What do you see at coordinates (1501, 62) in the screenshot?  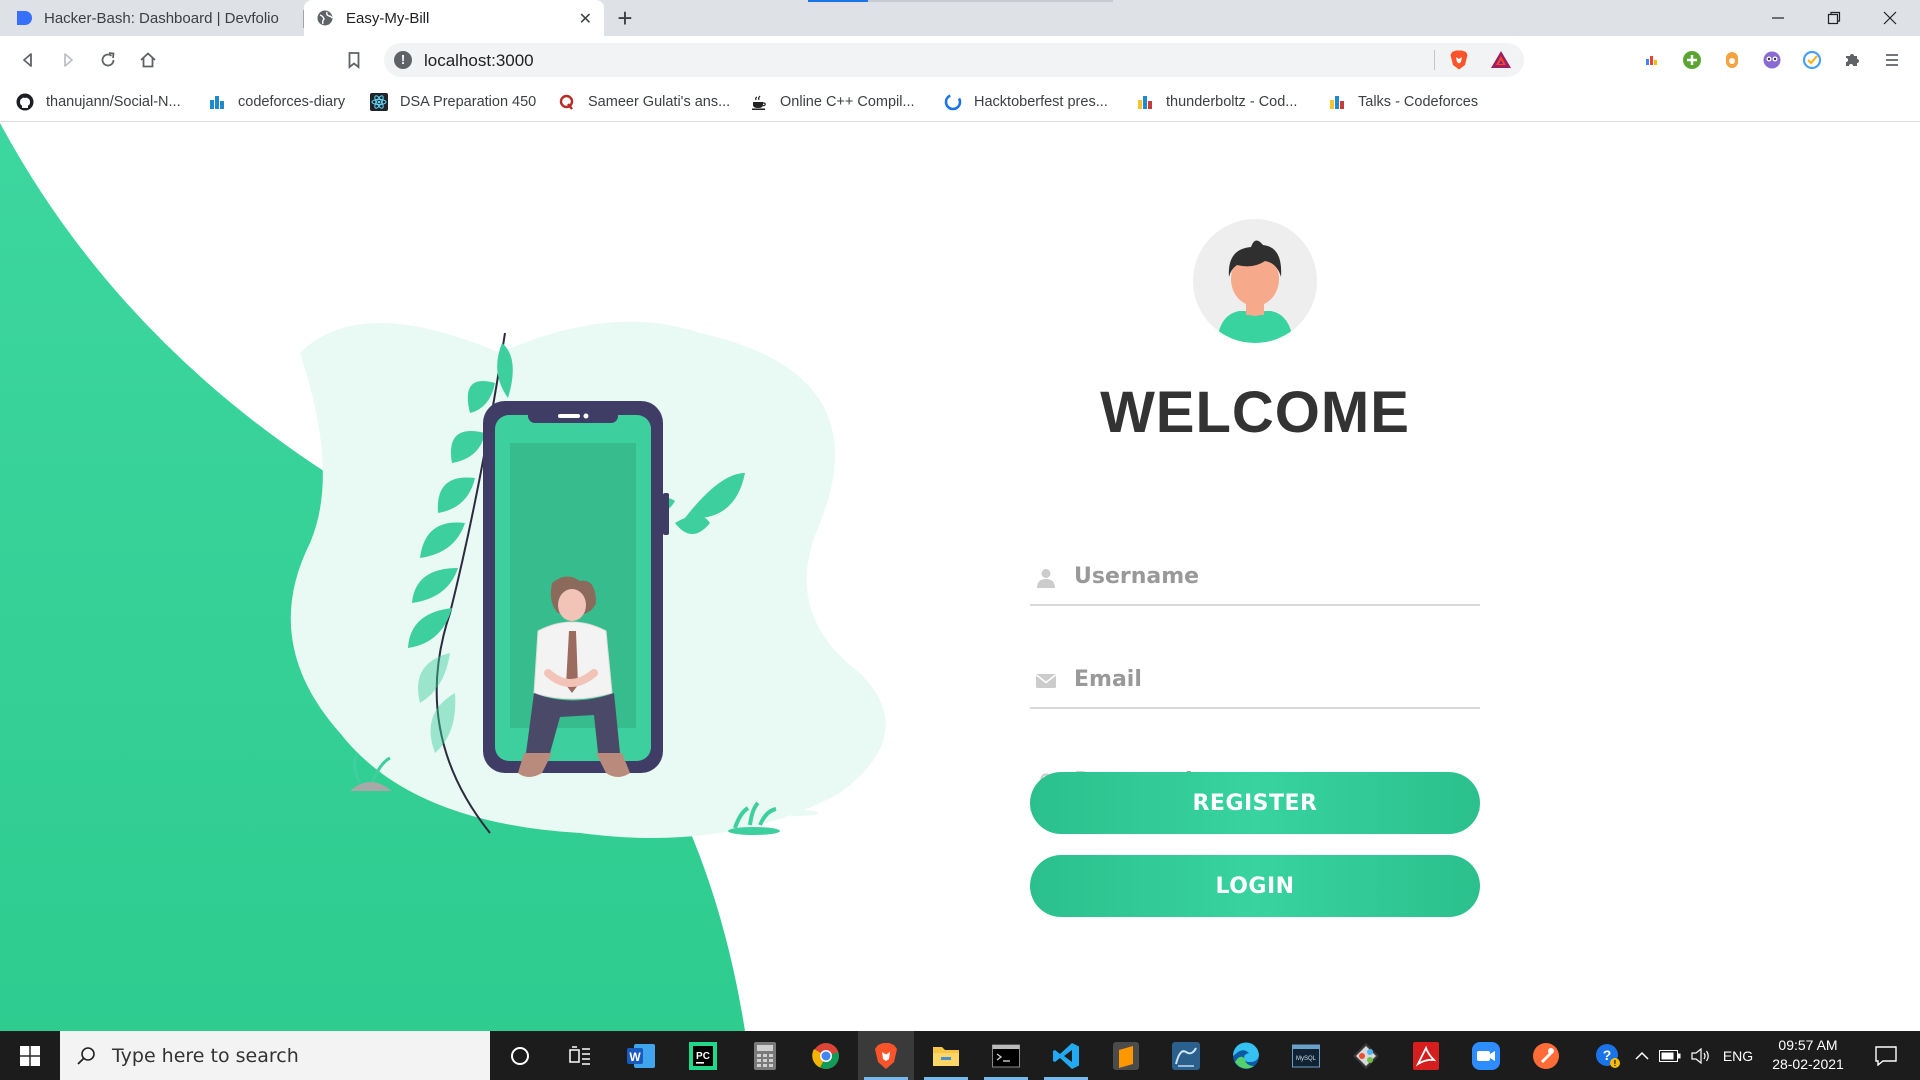 I see `brave-rewards-icon` at bounding box center [1501, 62].